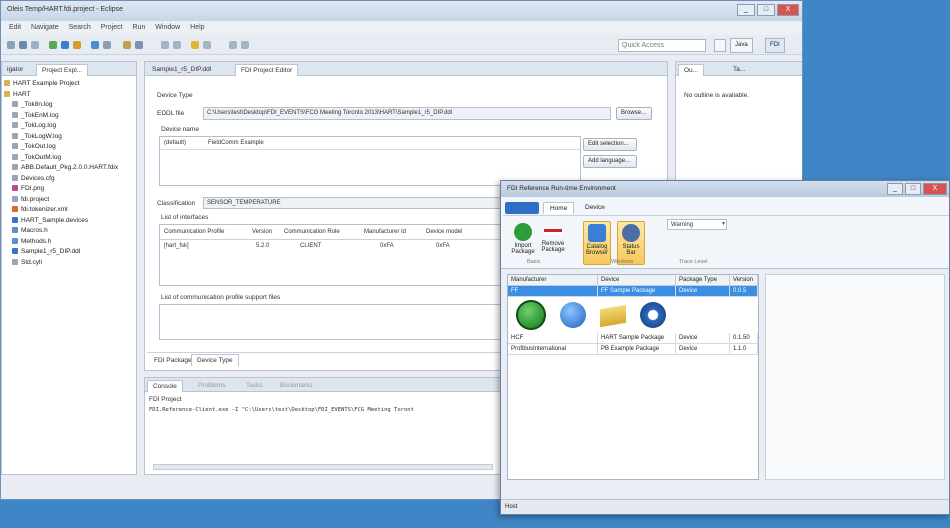 This screenshot has height=528, width=950. I want to click on tab-navigator: igator, so click(15, 70).